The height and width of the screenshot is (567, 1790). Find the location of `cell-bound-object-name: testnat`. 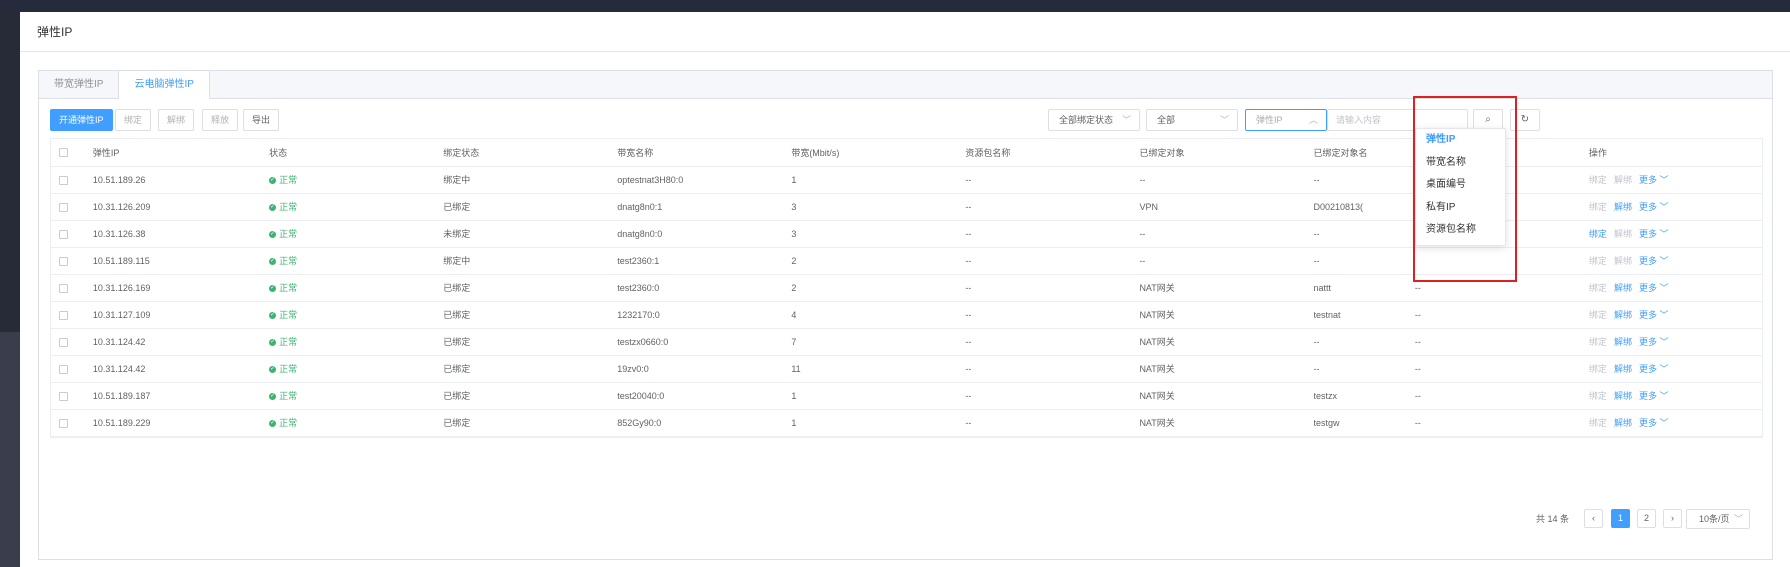

cell-bound-object-name: testnat is located at coordinates (1364, 315).